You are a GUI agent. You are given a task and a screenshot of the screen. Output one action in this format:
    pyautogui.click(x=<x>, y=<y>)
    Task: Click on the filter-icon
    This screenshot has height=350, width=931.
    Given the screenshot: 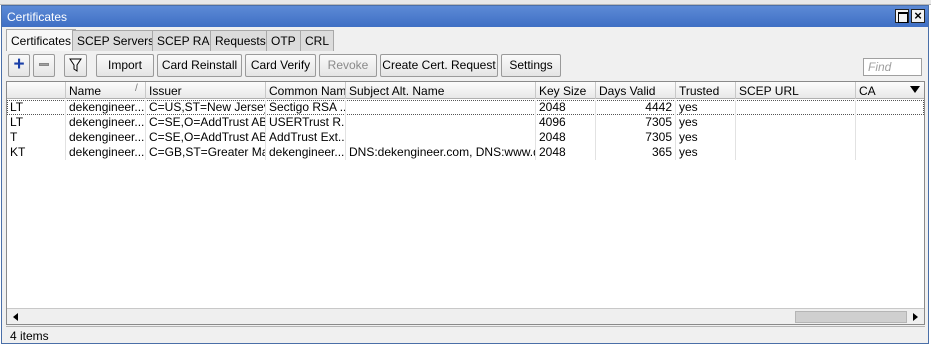 What is the action you would take?
    pyautogui.click(x=75, y=65)
    